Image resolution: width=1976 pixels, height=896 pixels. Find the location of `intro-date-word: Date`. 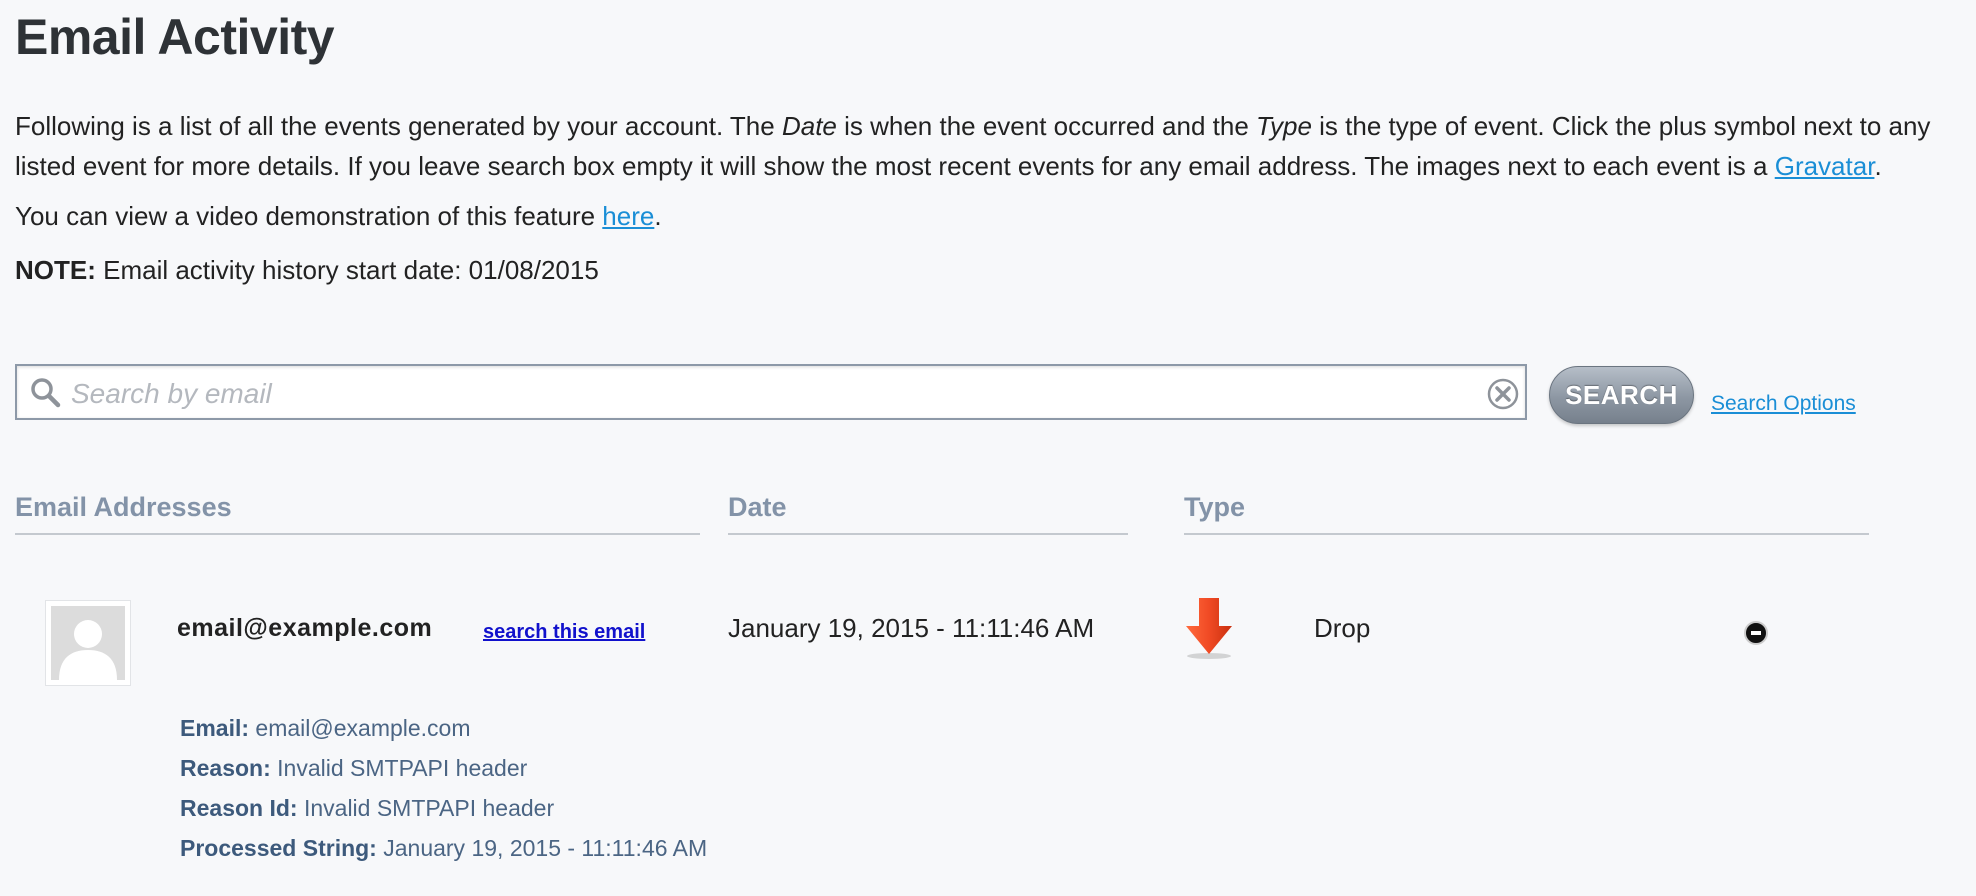

intro-date-word: Date is located at coordinates (809, 126).